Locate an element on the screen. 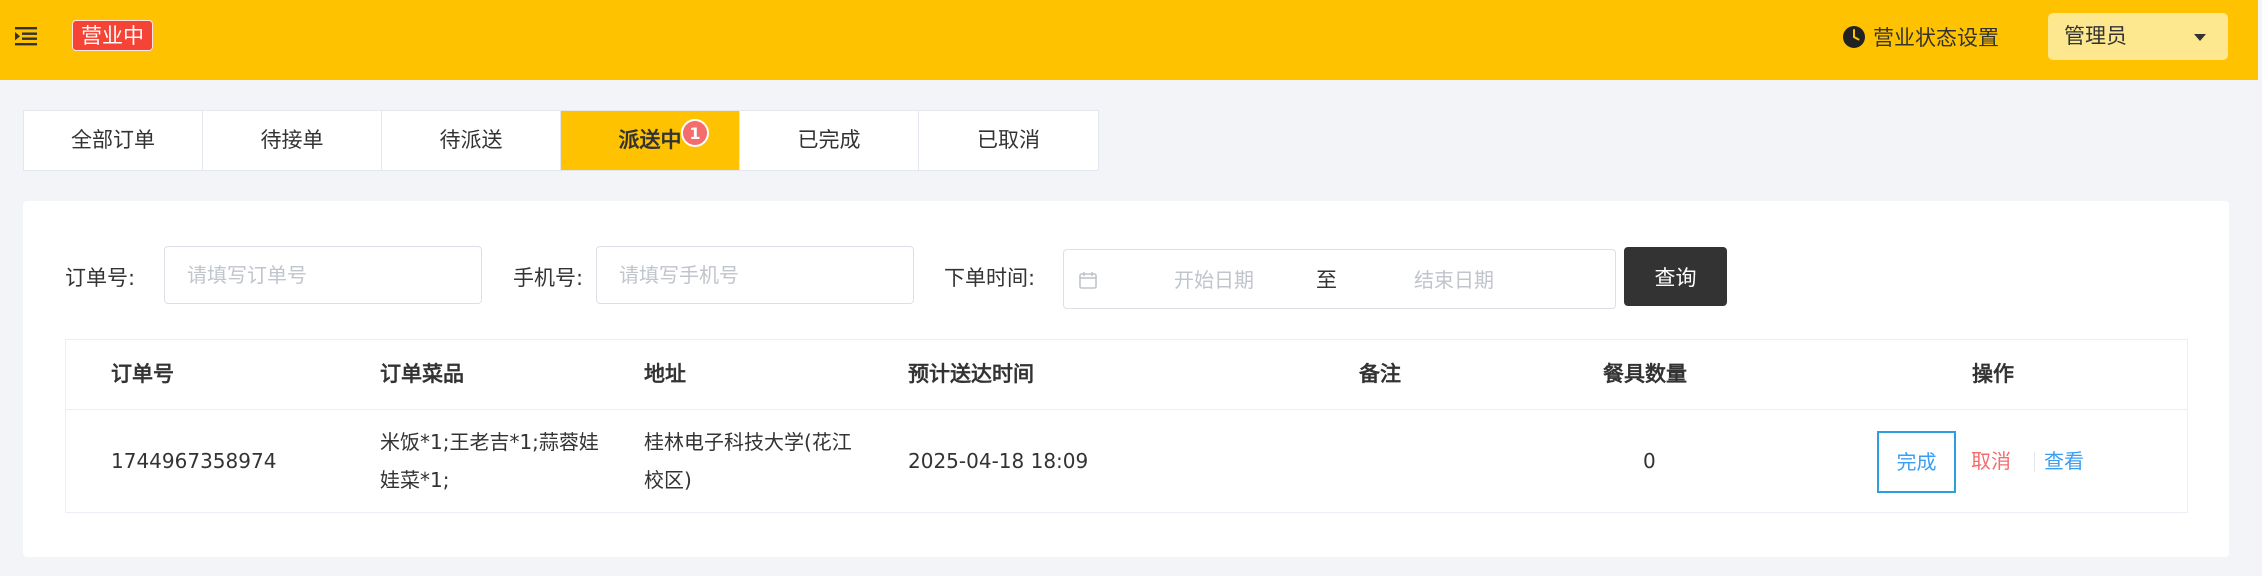 The image size is (2262, 576). tab-cancelled: 已取消 is located at coordinates (1008, 140).